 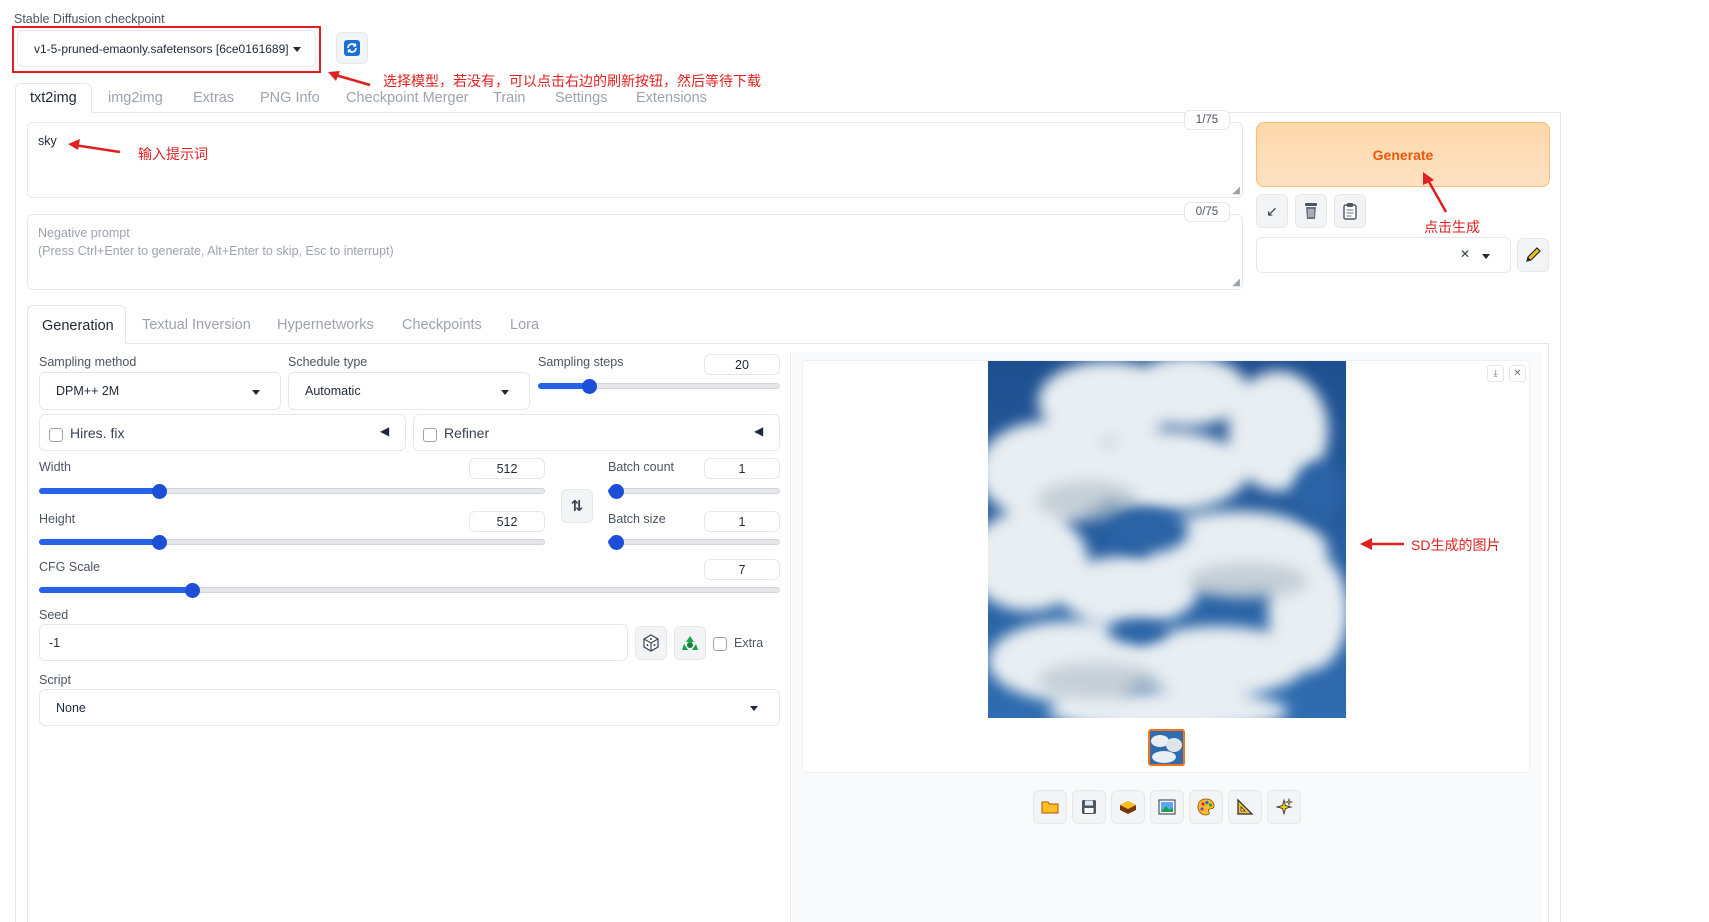 What do you see at coordinates (671, 98) in the screenshot?
I see `tab-extensions: Extensions` at bounding box center [671, 98].